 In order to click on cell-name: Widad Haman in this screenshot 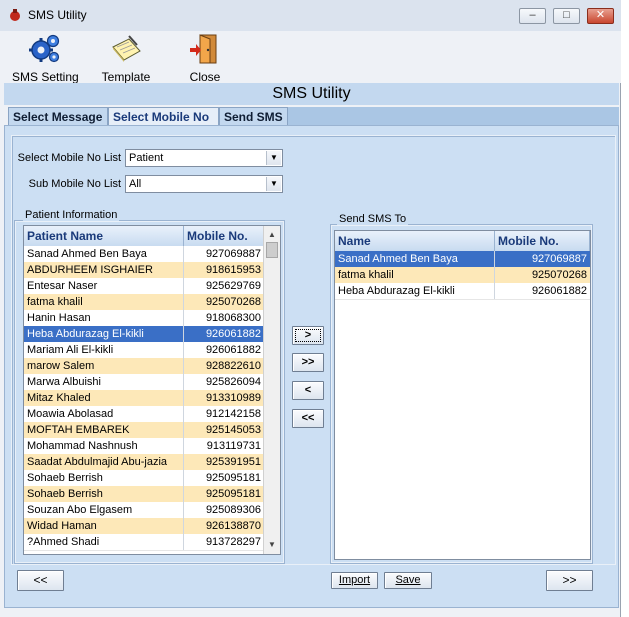, I will do `click(104, 526)`.